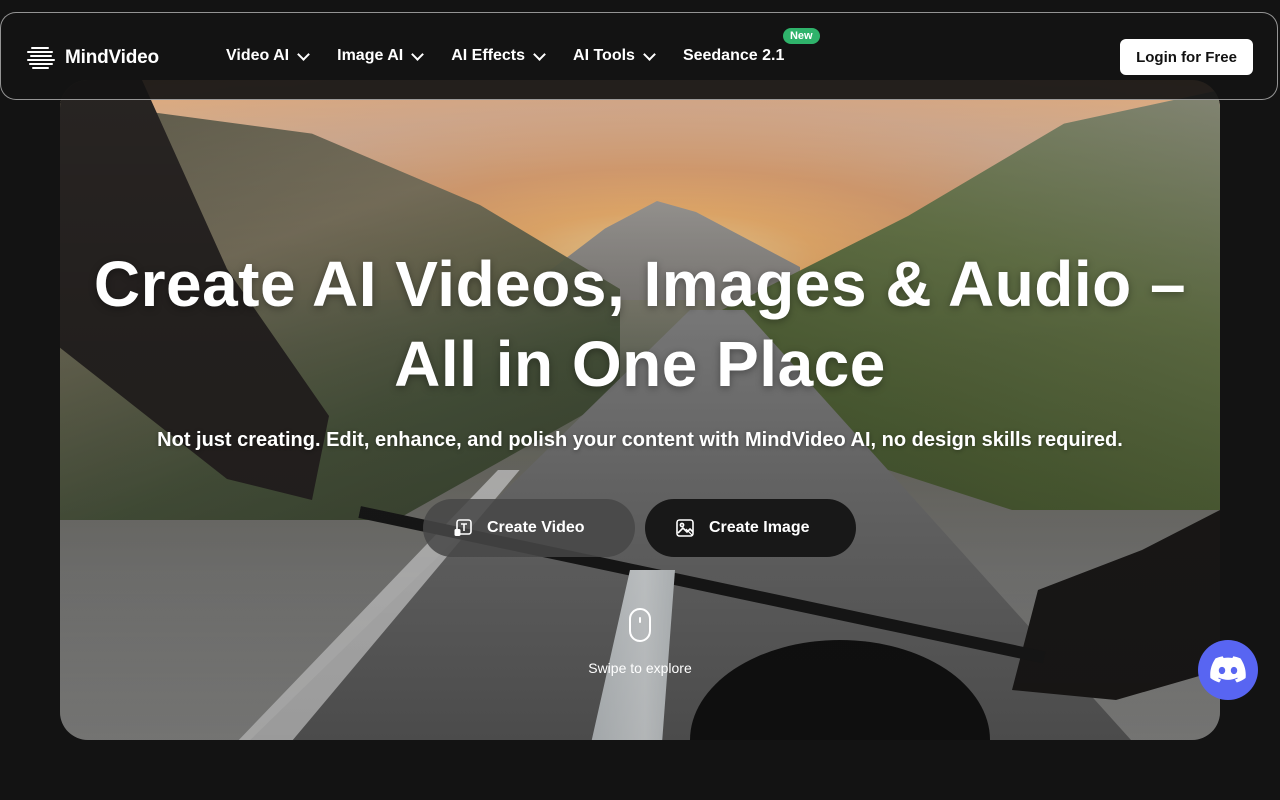 This screenshot has height=800, width=1280. I want to click on new-badge: New, so click(801, 36).